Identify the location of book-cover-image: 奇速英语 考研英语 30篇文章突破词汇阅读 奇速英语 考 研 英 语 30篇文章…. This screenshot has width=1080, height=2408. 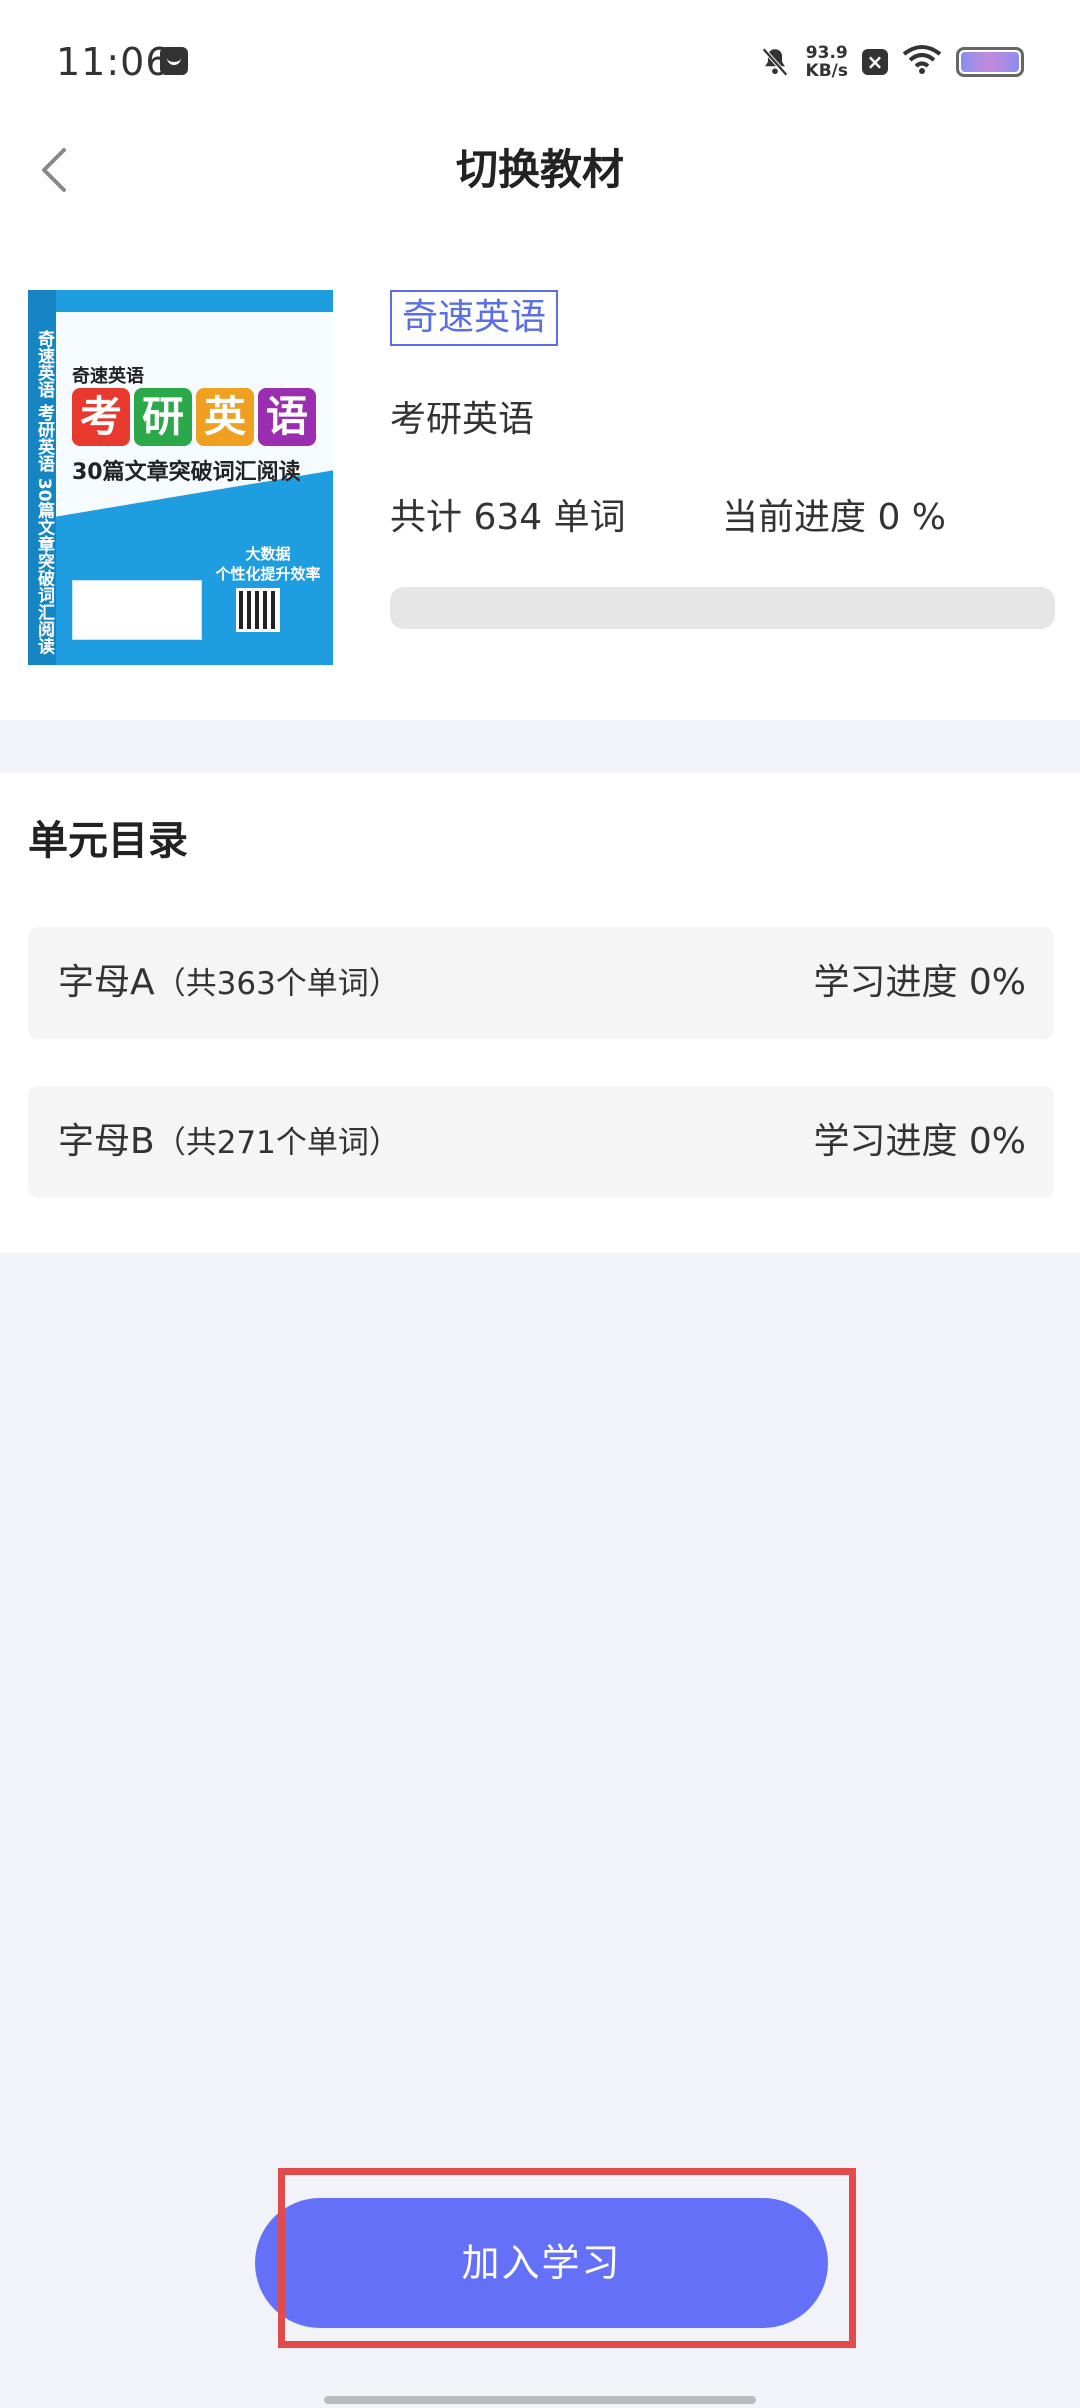
(180, 477).